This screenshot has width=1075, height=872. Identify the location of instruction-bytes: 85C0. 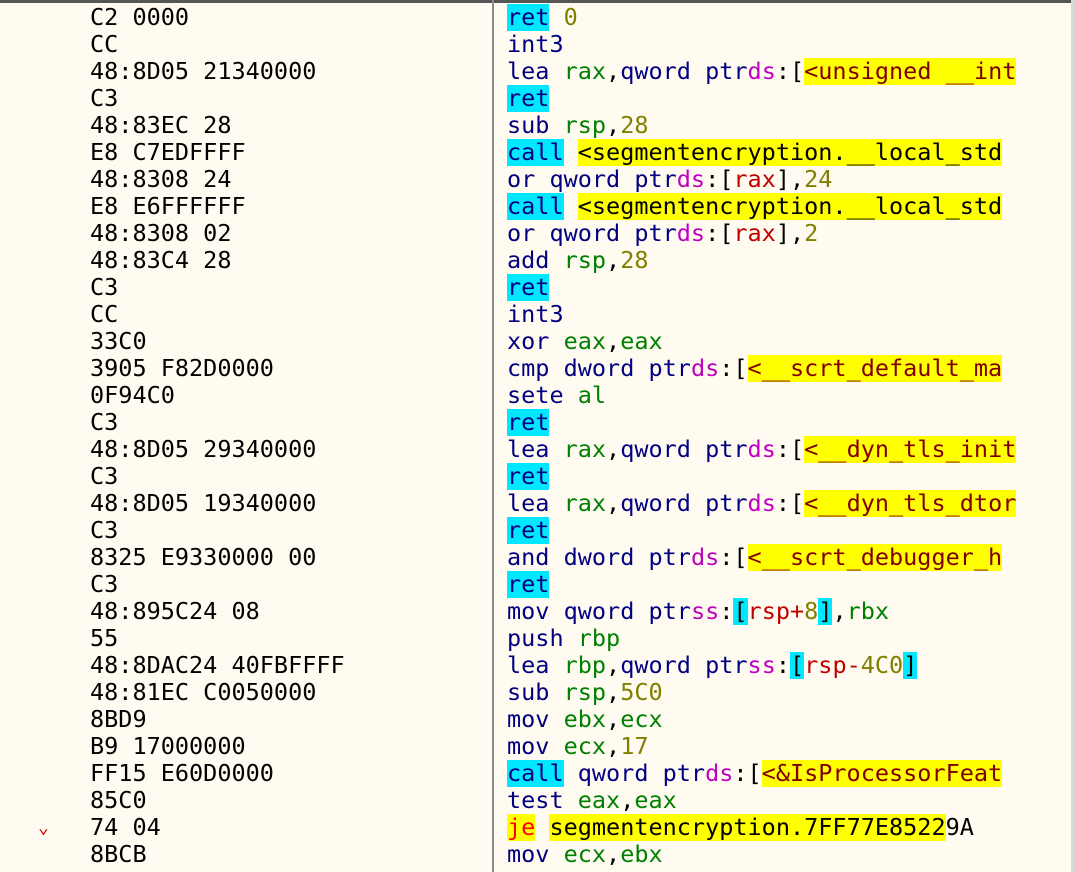
(118, 800).